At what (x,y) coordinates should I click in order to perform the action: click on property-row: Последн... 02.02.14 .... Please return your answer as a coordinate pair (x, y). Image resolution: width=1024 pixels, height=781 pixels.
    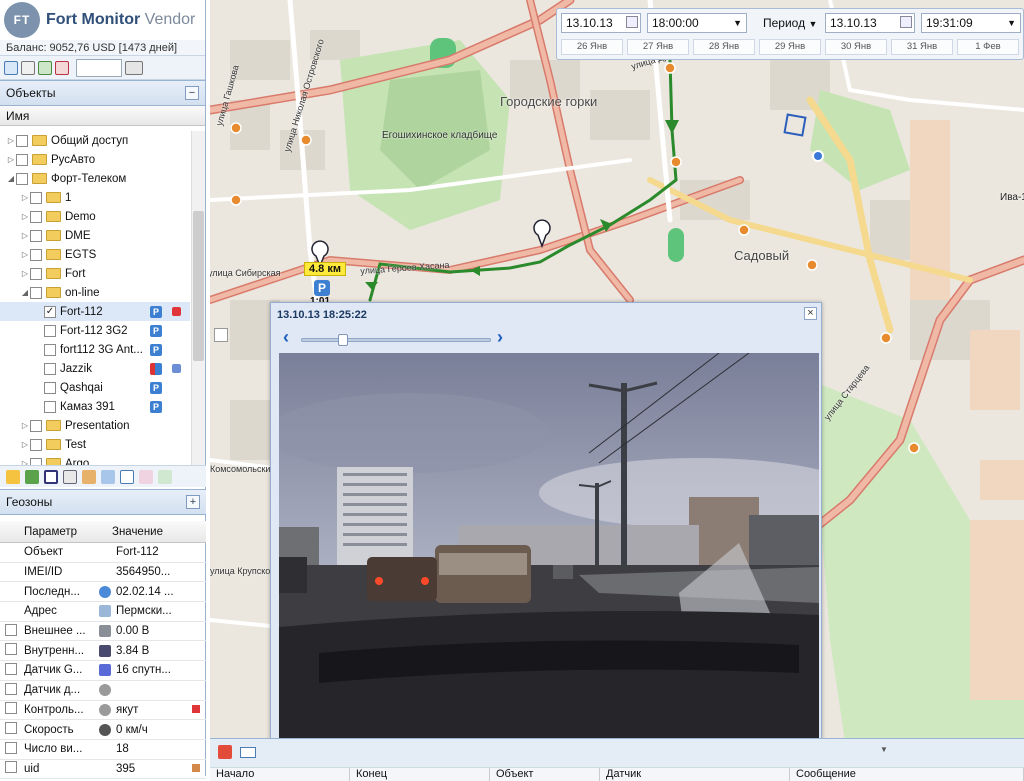
    Looking at the image, I should click on (103, 592).